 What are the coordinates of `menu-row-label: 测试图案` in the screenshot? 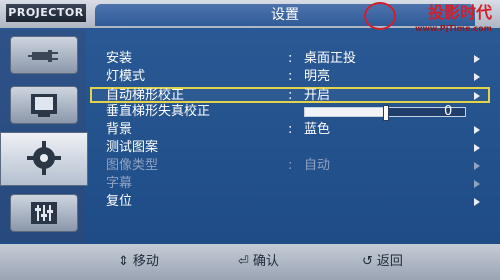 It's located at (132, 147).